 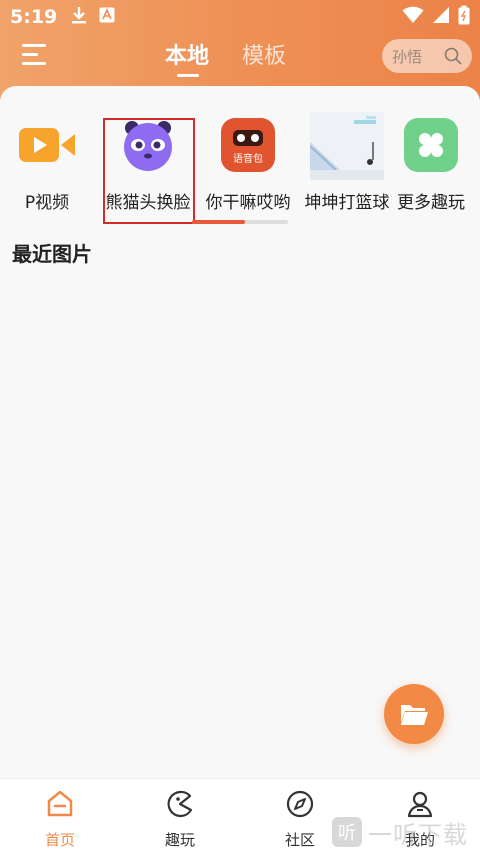 What do you see at coordinates (60, 819) in the screenshot?
I see `nav-home: 首页` at bounding box center [60, 819].